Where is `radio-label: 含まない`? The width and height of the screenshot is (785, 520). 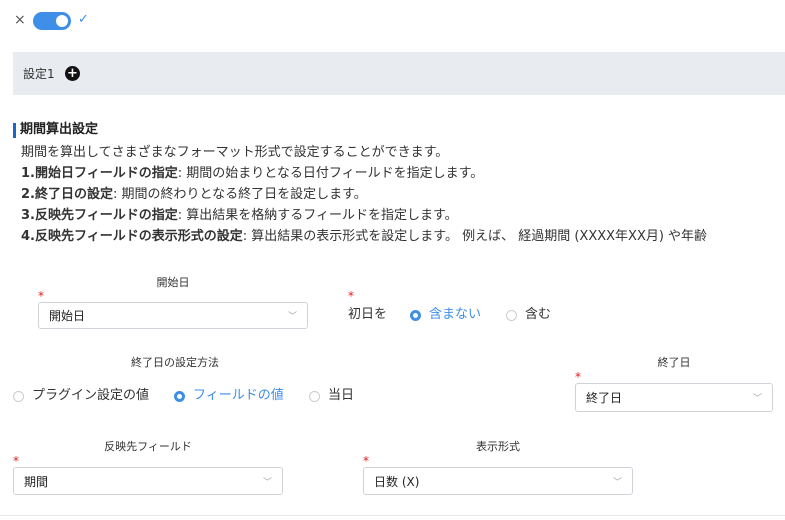
radio-label: 含まない is located at coordinates (455, 314).